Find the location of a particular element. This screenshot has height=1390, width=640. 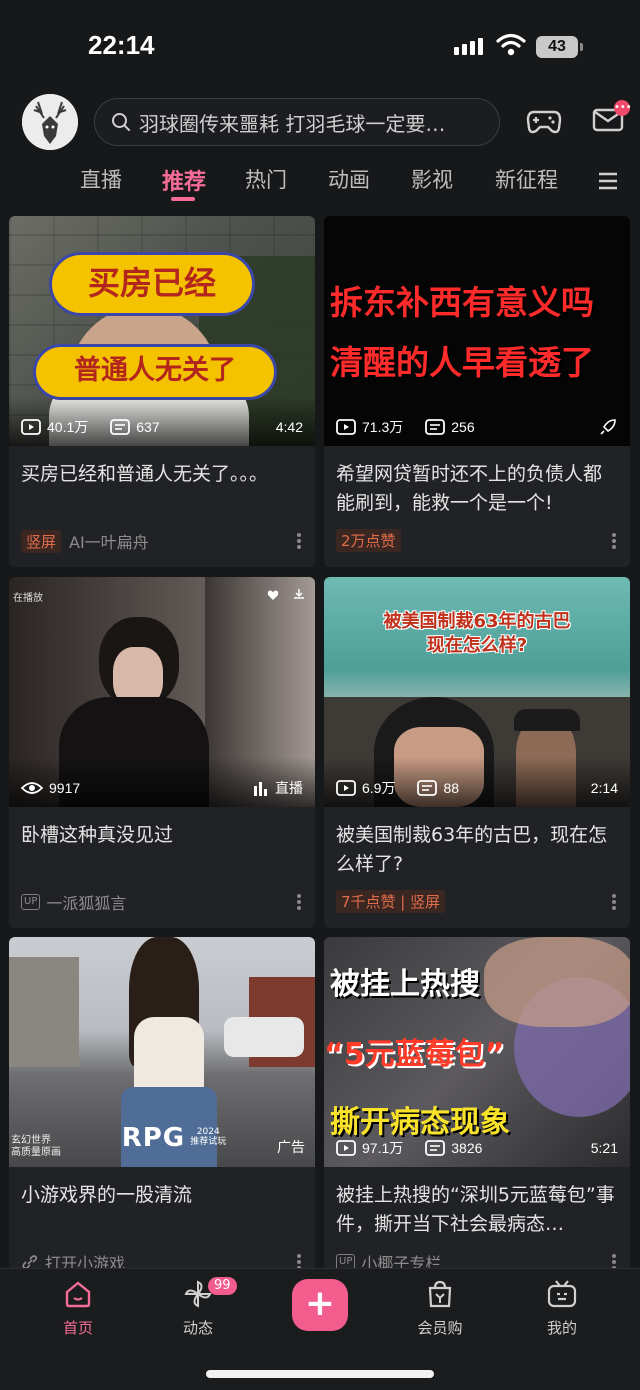

avatar is located at coordinates (50, 122).